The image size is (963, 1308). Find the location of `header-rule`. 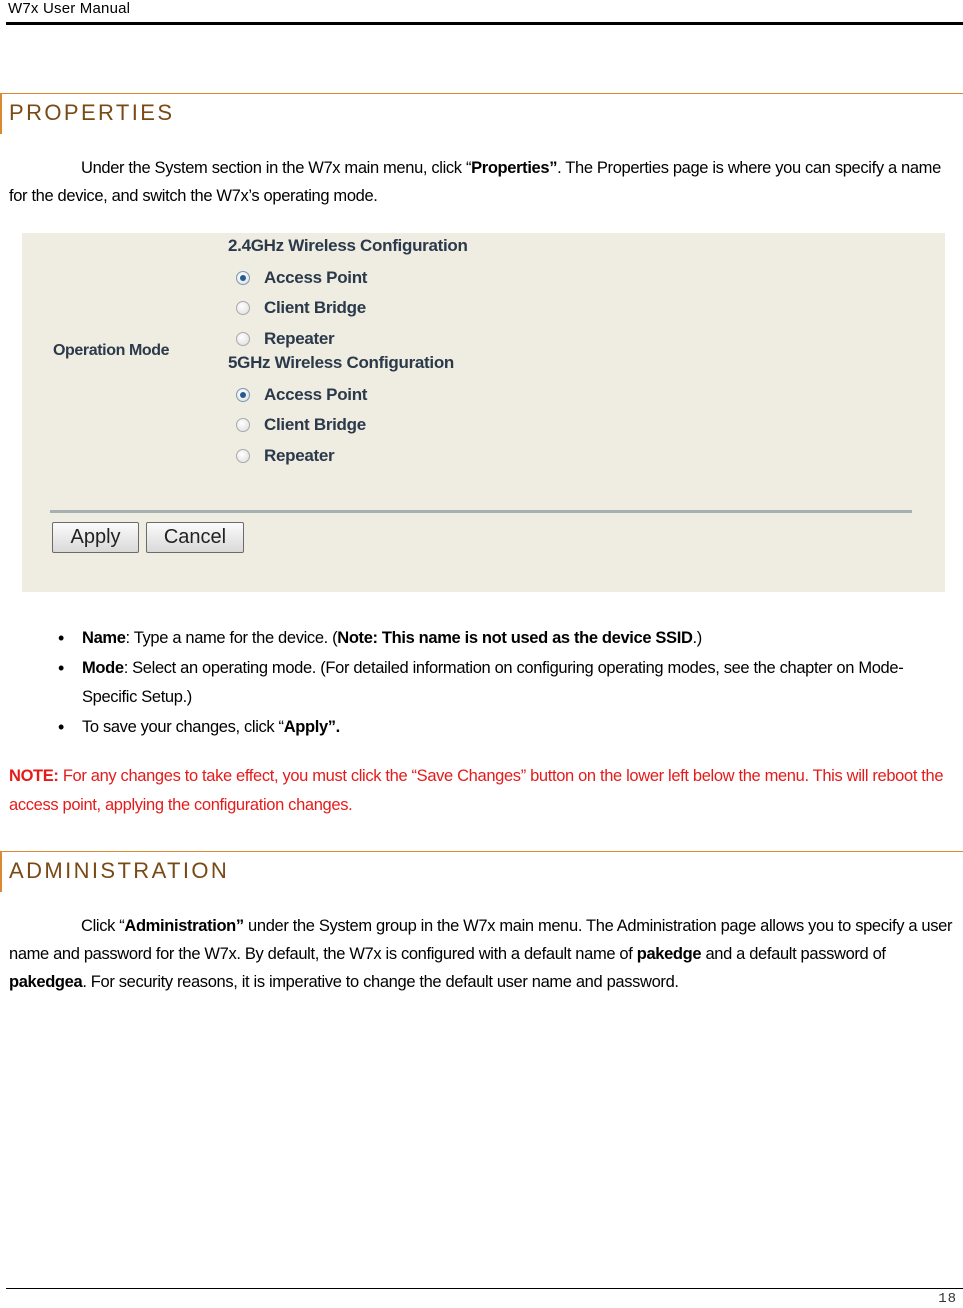

header-rule is located at coordinates (484, 23).